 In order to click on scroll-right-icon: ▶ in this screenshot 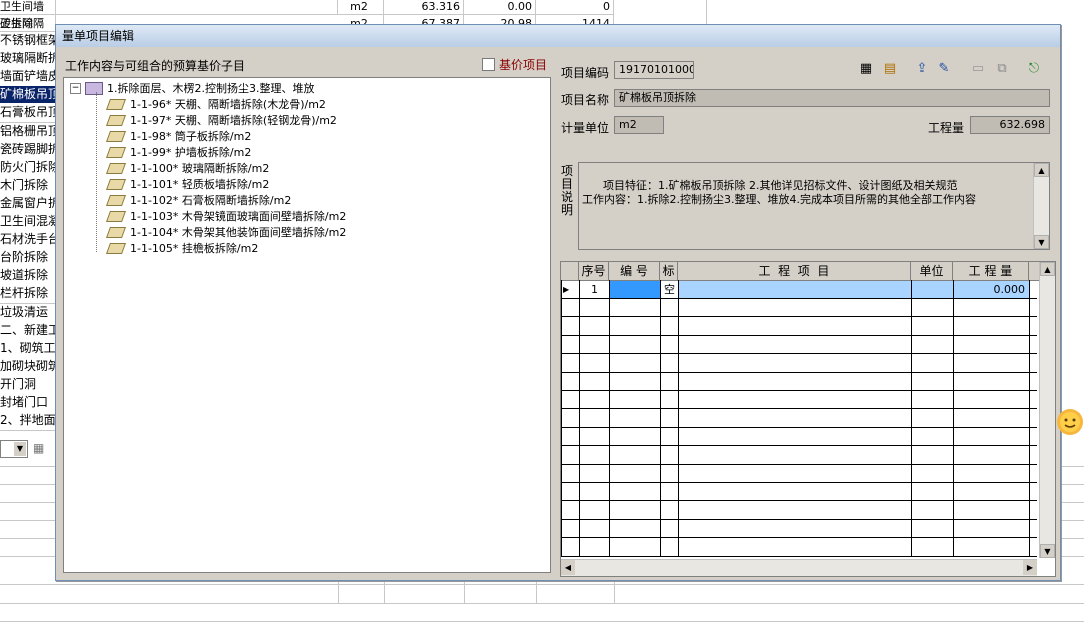, I will do `click(1030, 567)`.